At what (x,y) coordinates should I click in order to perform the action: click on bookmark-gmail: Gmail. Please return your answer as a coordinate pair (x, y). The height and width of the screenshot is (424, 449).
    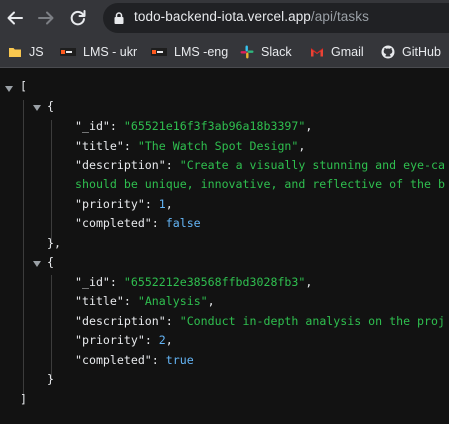
    Looking at the image, I should click on (337, 51).